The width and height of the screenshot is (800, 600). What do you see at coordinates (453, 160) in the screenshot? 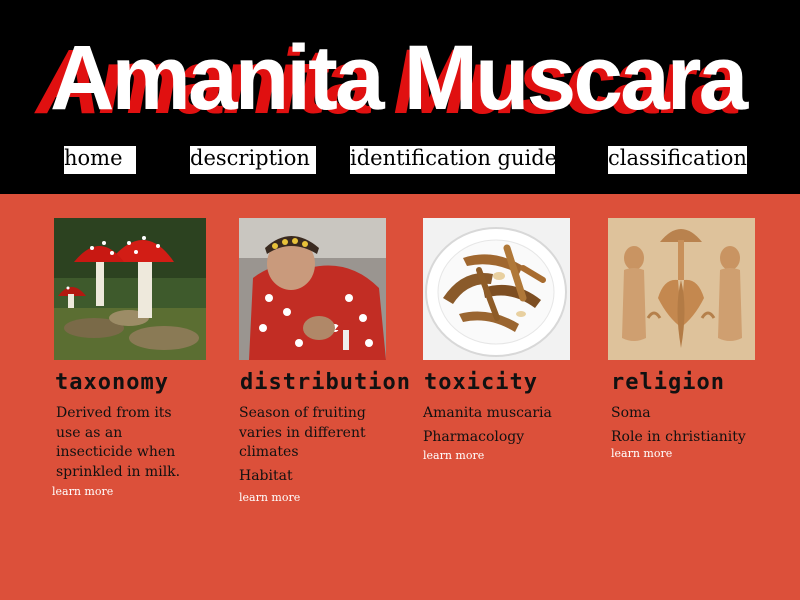
I see `nav-identification-guide: identification guide` at bounding box center [453, 160].